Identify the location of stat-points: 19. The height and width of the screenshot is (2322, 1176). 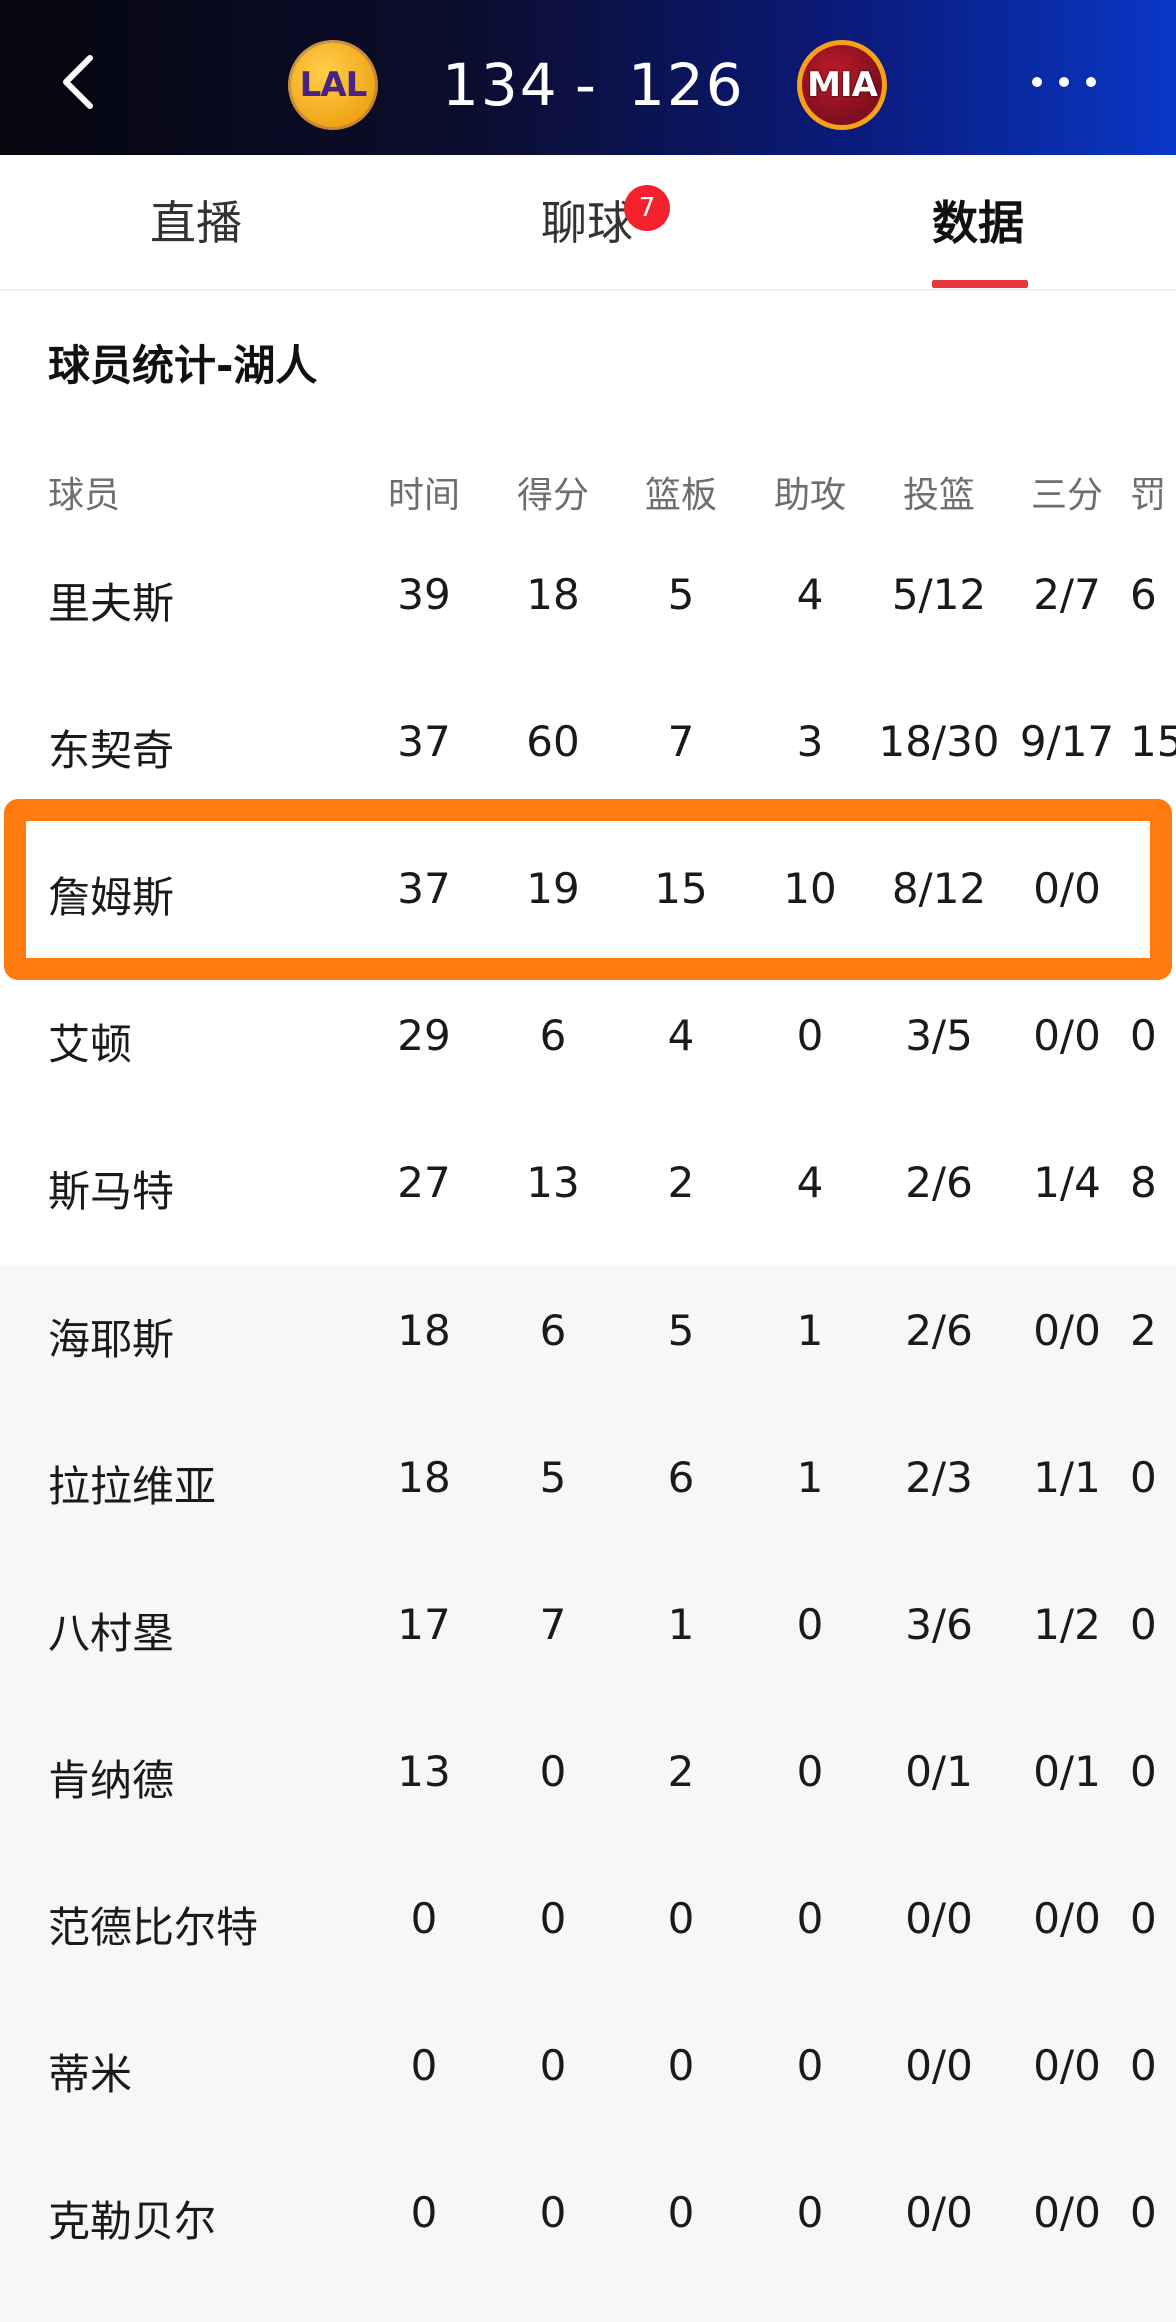
(553, 888).